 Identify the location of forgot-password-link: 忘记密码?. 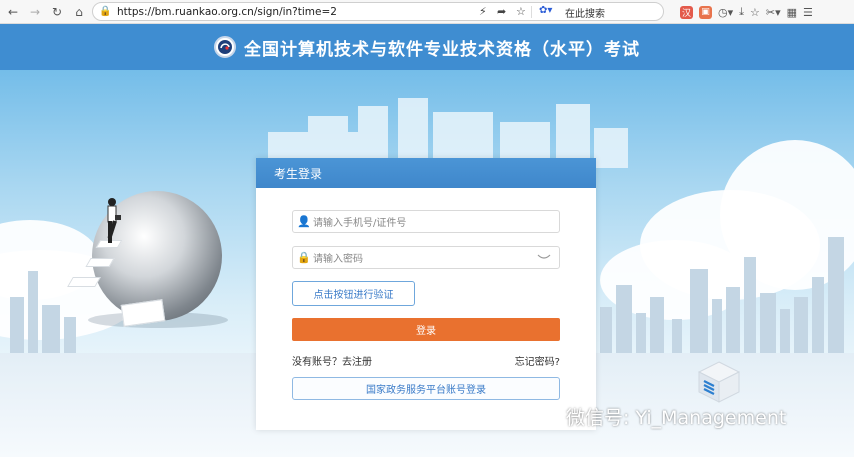
(537, 360).